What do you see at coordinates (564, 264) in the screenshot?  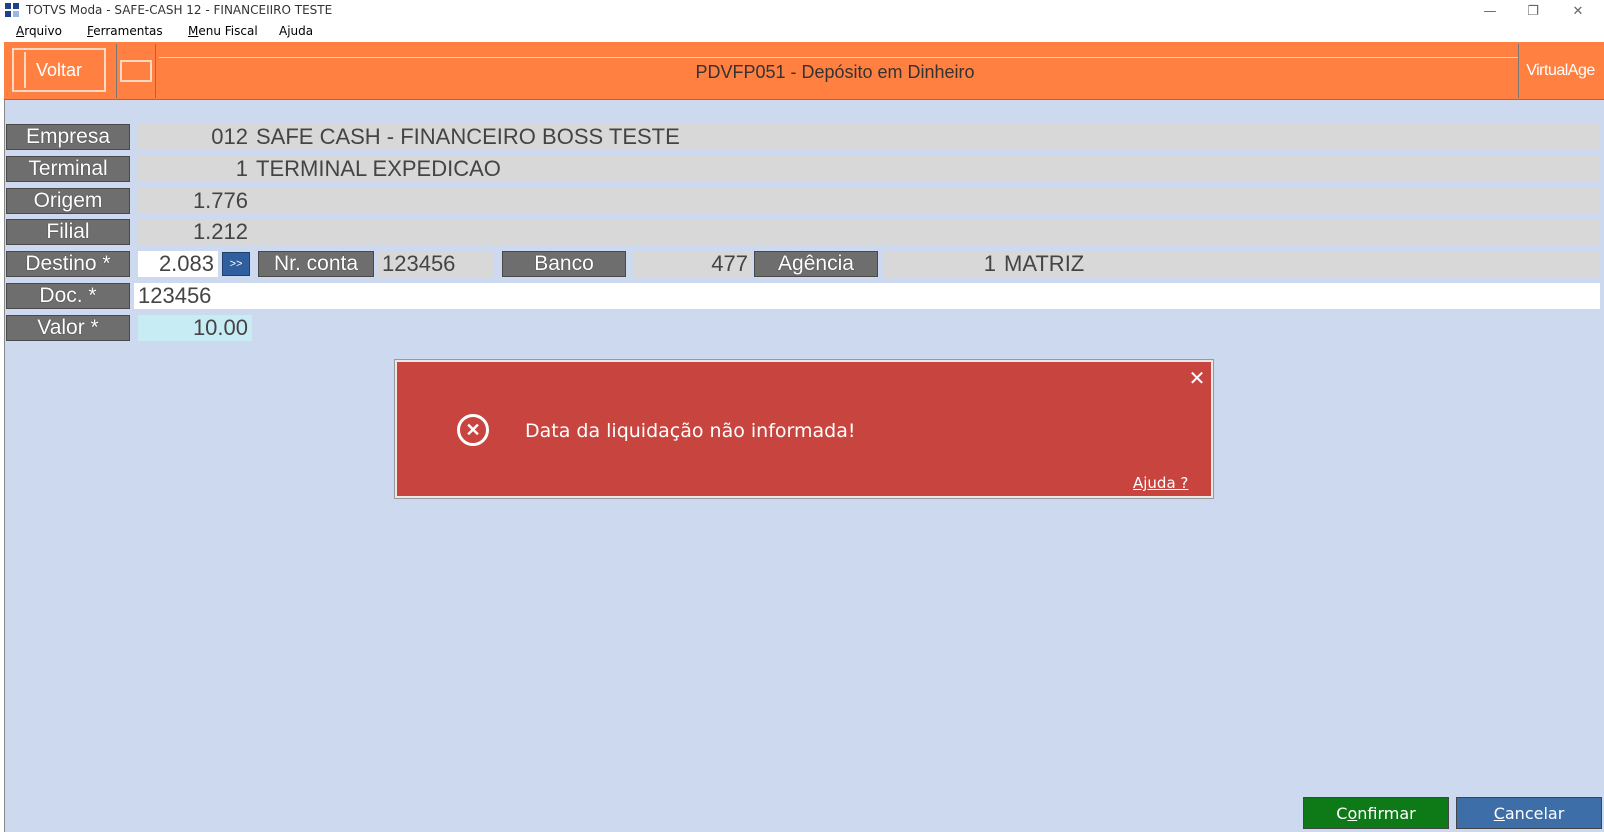 I see `label-banco: Banco` at bounding box center [564, 264].